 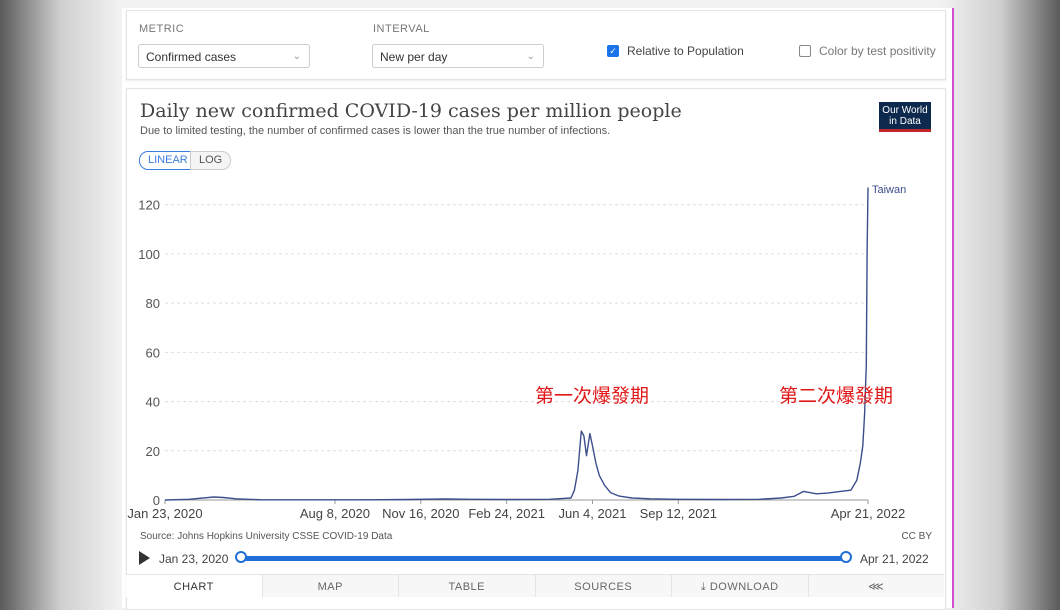 What do you see at coordinates (194, 586) in the screenshot?
I see `tab-chart: CHART` at bounding box center [194, 586].